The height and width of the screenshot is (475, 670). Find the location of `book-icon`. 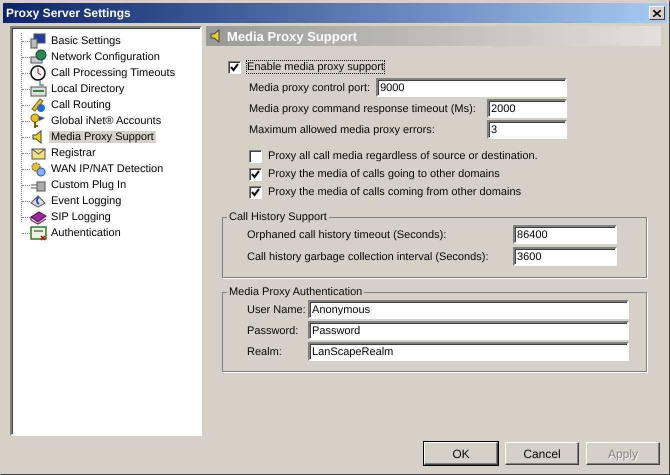

book-icon is located at coordinates (38, 217).